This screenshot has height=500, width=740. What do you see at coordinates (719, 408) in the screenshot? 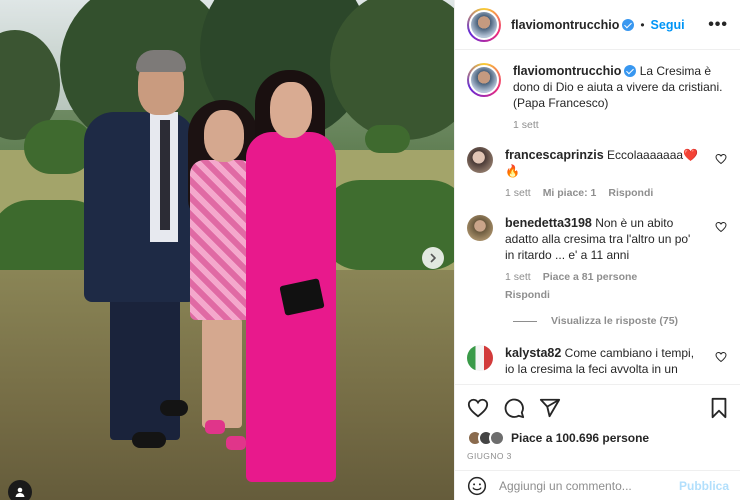
I see `bookmark-icon` at bounding box center [719, 408].